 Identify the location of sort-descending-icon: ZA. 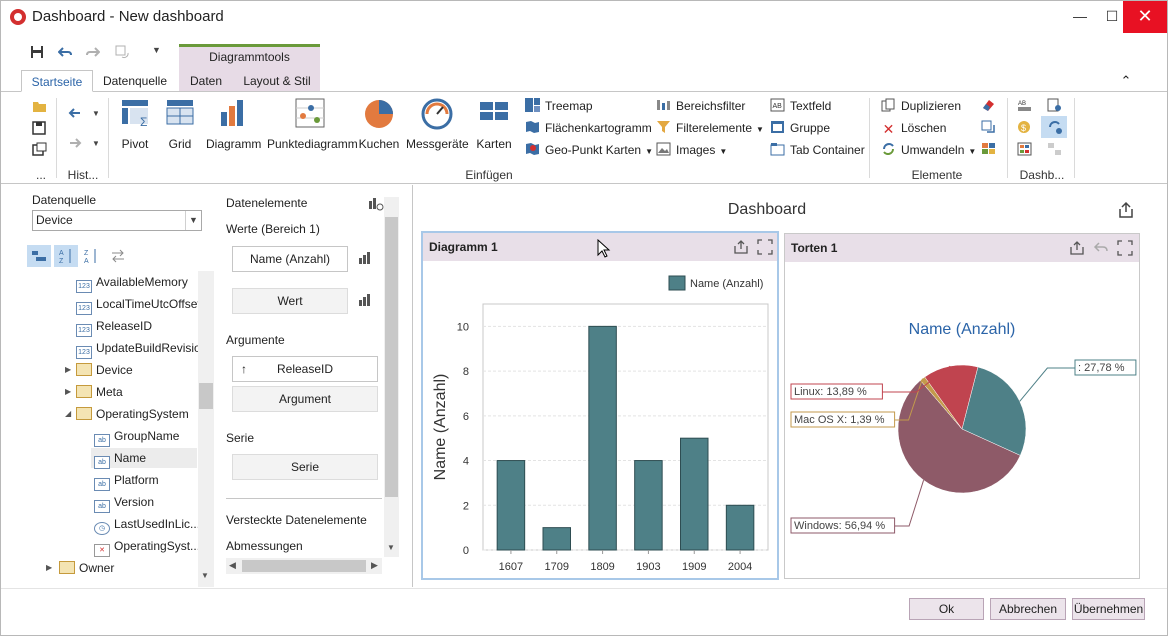
(92, 257).